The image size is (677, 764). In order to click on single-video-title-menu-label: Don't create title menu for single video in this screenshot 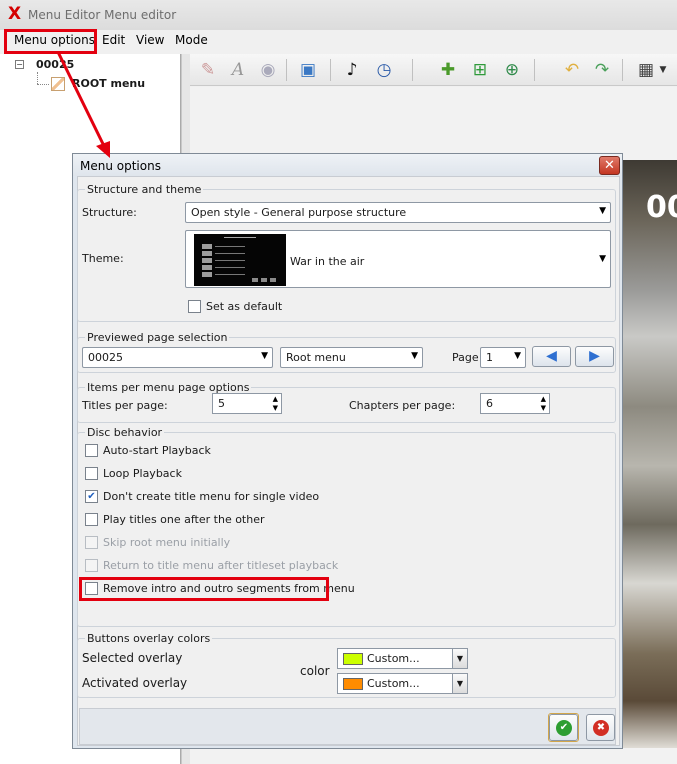, I will do `click(211, 496)`.